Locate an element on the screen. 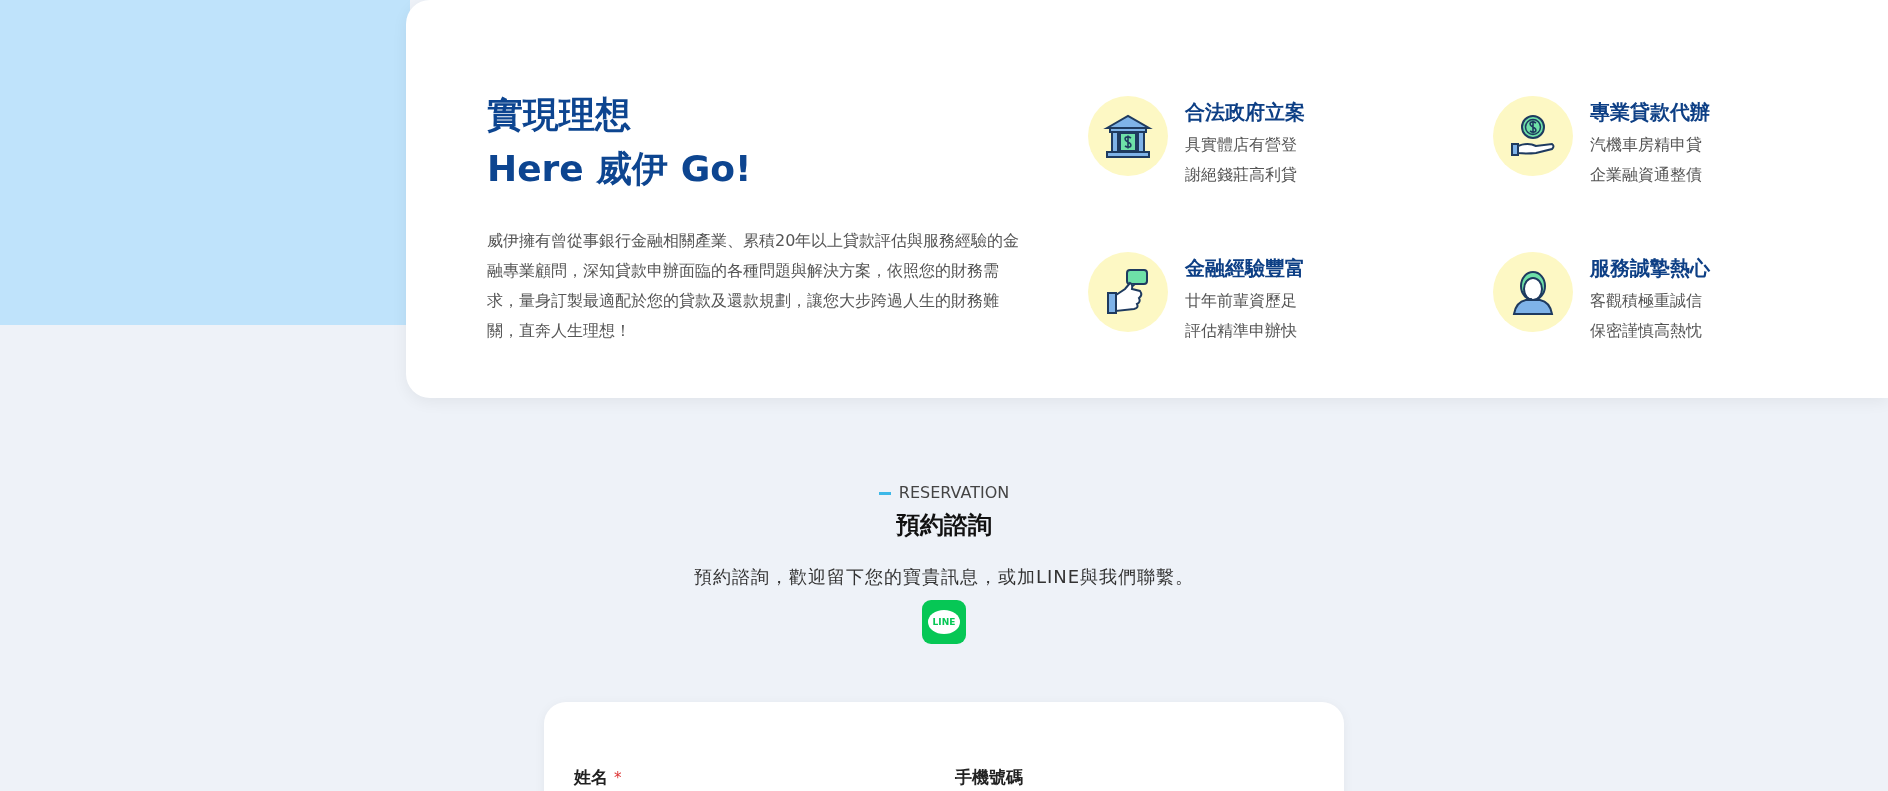  feature-title: 專業貸款代辦 is located at coordinates (1650, 112).